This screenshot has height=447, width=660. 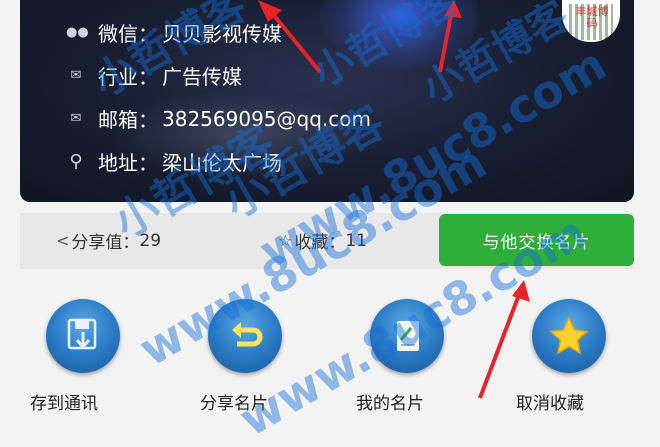 I want to click on exchange-card-button: 与他交换名片, so click(x=536, y=240).